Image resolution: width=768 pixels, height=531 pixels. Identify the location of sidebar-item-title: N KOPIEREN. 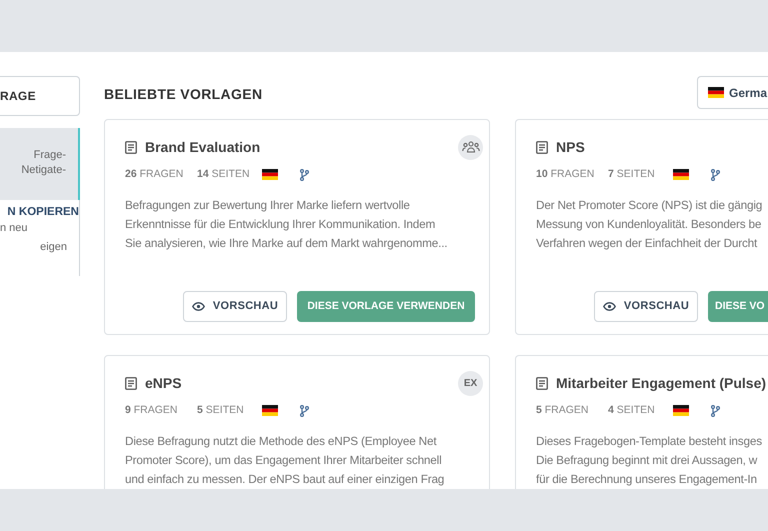
(43, 212).